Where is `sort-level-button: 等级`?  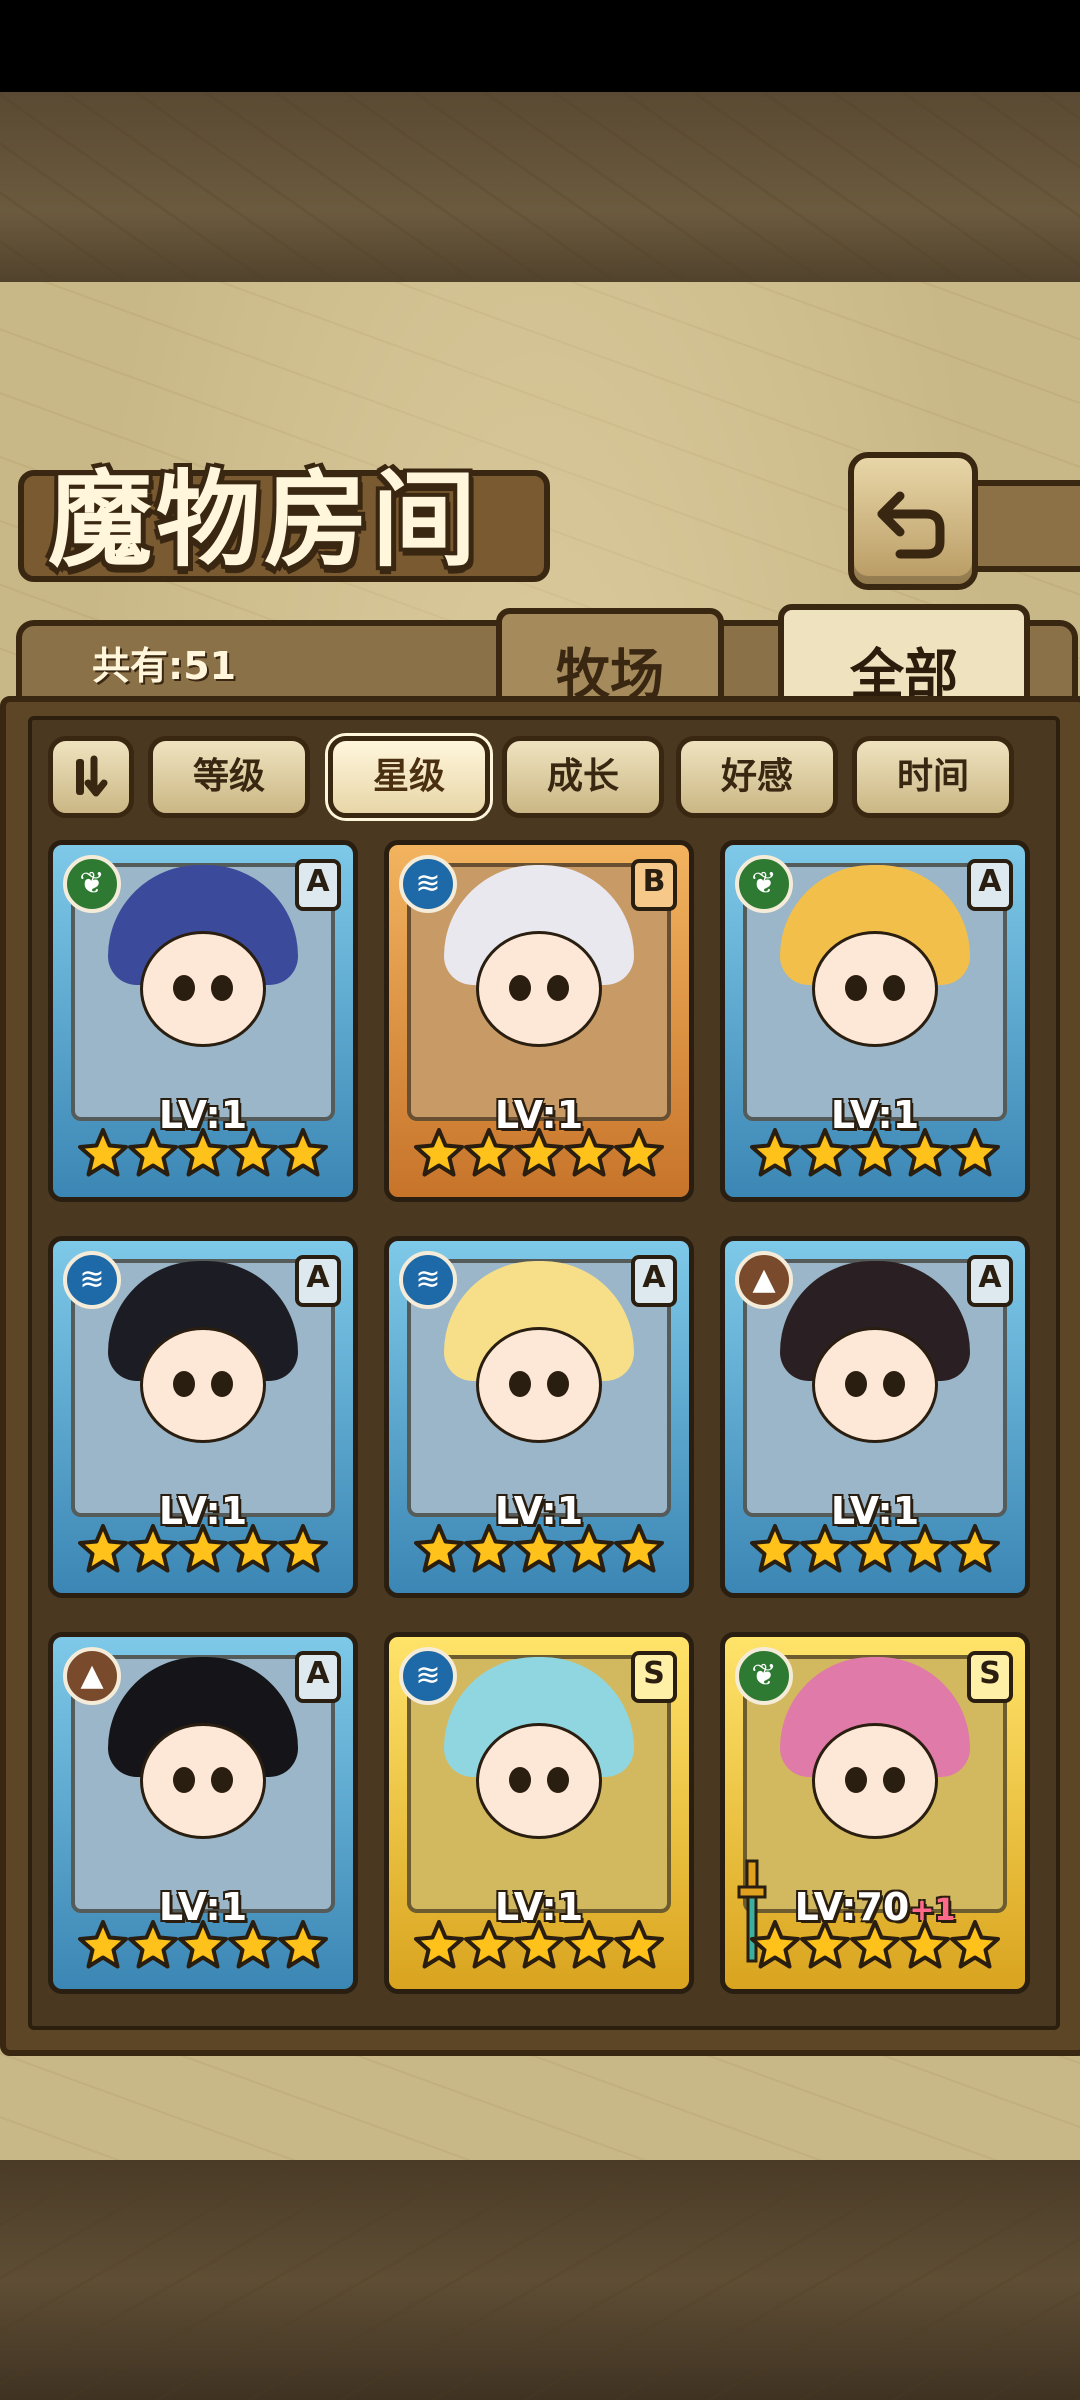 sort-level-button: 等级 is located at coordinates (229, 777).